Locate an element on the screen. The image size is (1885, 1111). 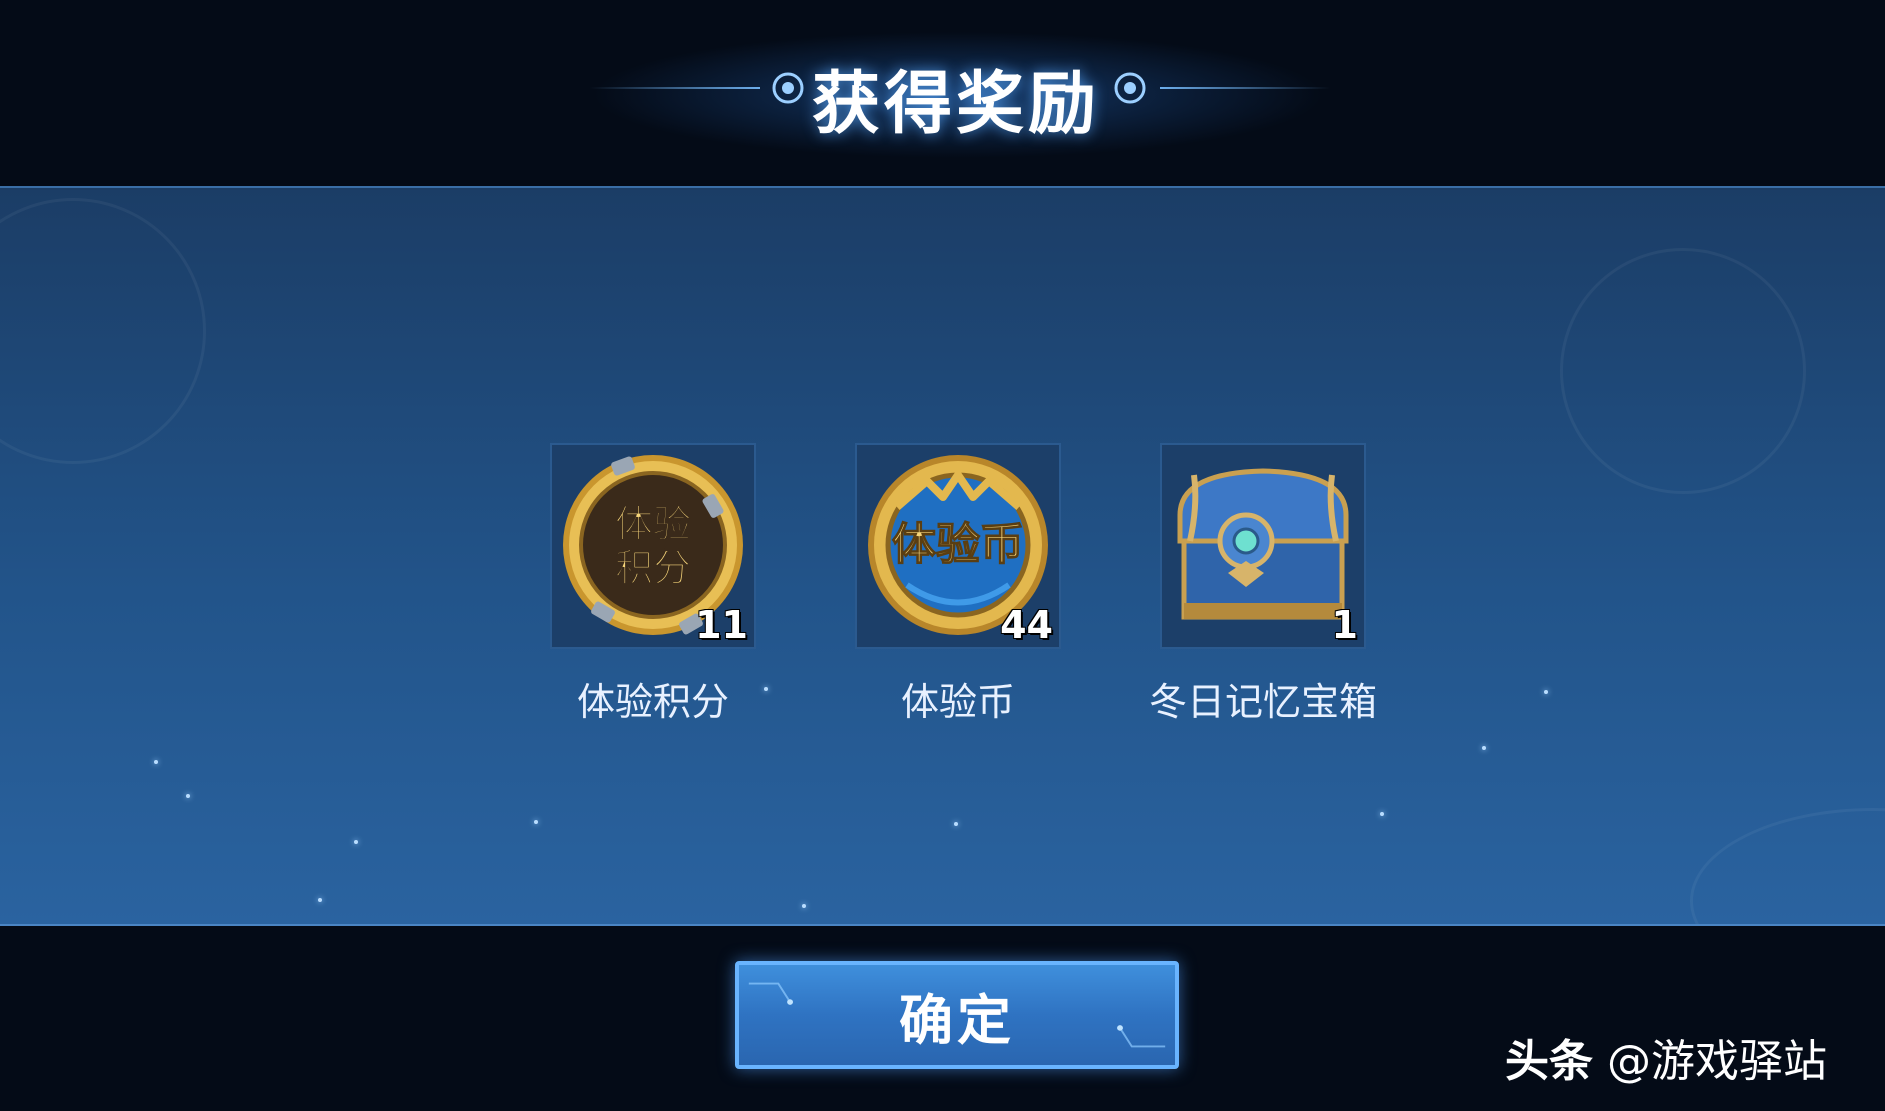
title-banner: 获得奖励 is located at coordinates (942, 92).